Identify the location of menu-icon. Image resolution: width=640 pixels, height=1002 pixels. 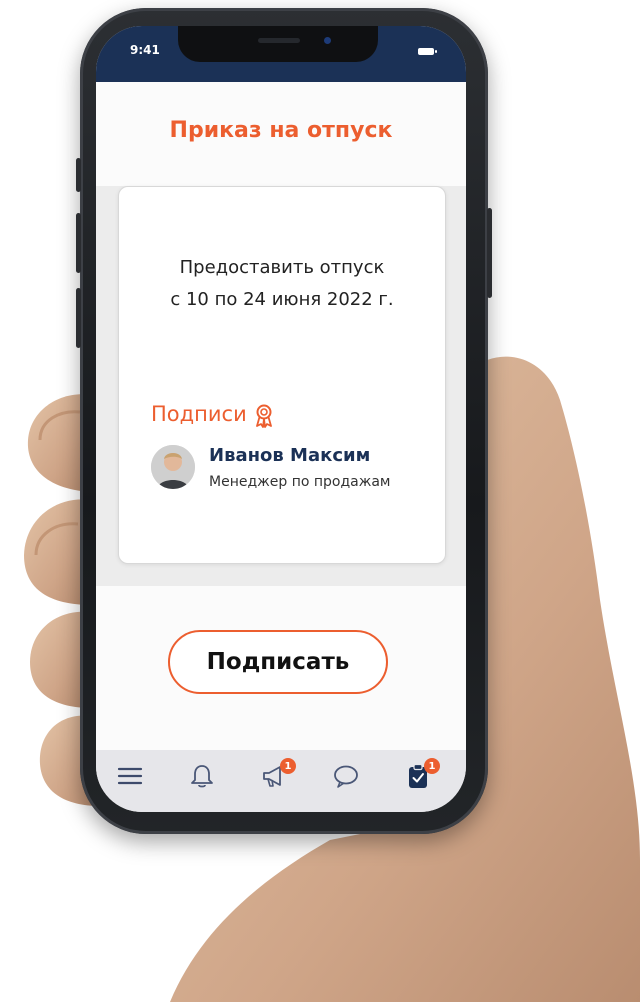
(130, 776).